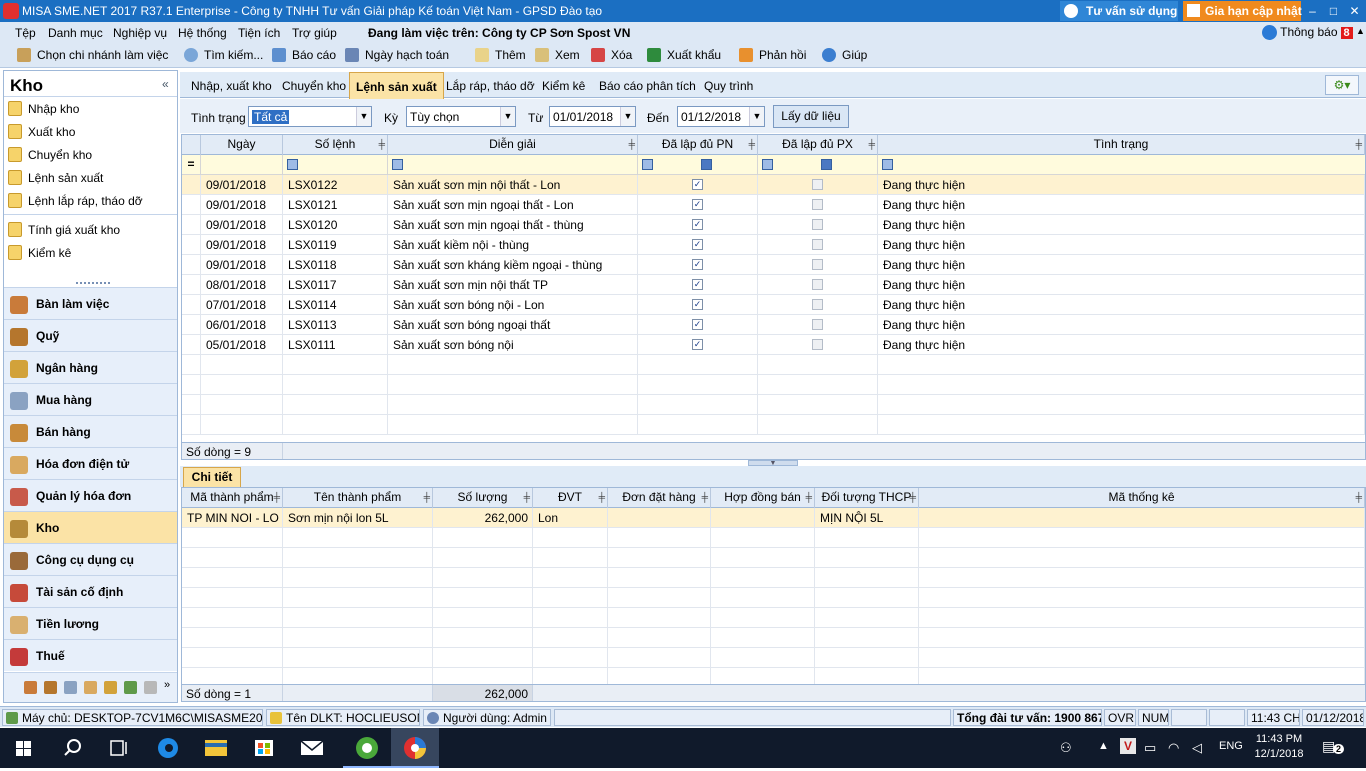 The image size is (1366, 771). What do you see at coordinates (1121, 145) in the screenshot?
I see `col-tinh-trang: Tình trạng ╪` at bounding box center [1121, 145].